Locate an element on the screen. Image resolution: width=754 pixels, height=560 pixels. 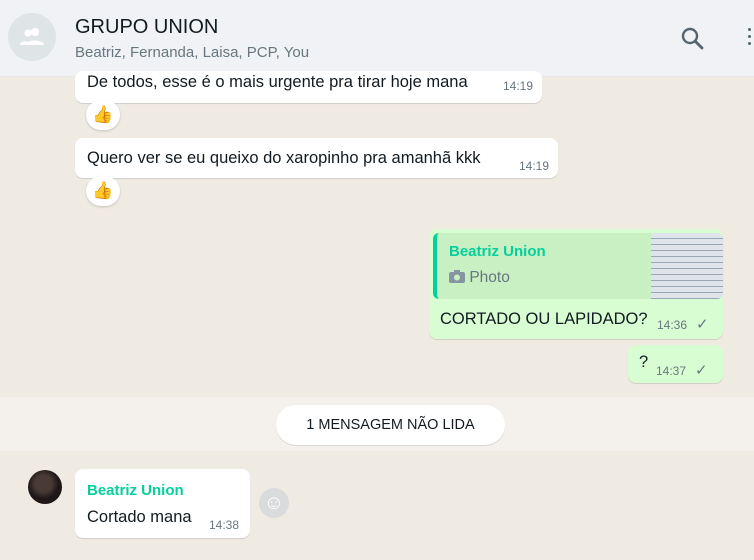
chat-participants: Beatriz, Fernanda, Laisa, PCP, You is located at coordinates (192, 52).